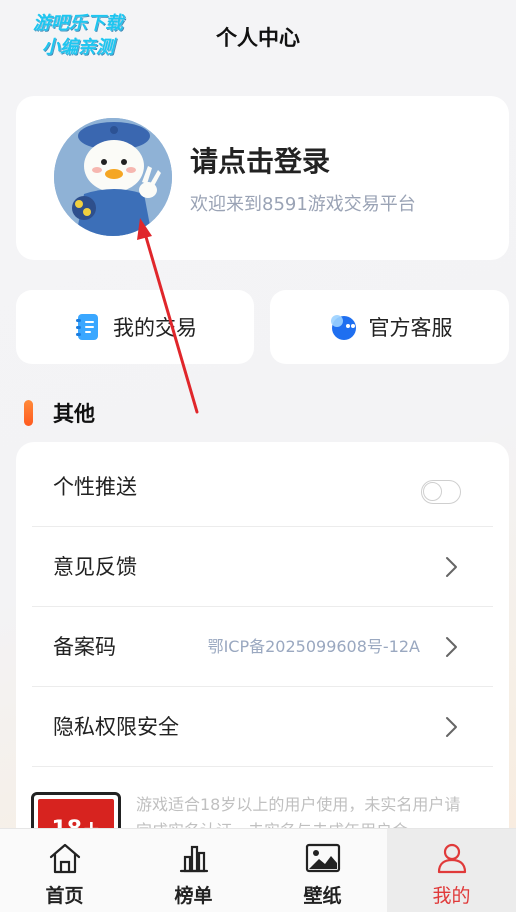 Image resolution: width=516 pixels, height=912 pixels. I want to click on tab-wallpaper: 壁纸, so click(322, 870).